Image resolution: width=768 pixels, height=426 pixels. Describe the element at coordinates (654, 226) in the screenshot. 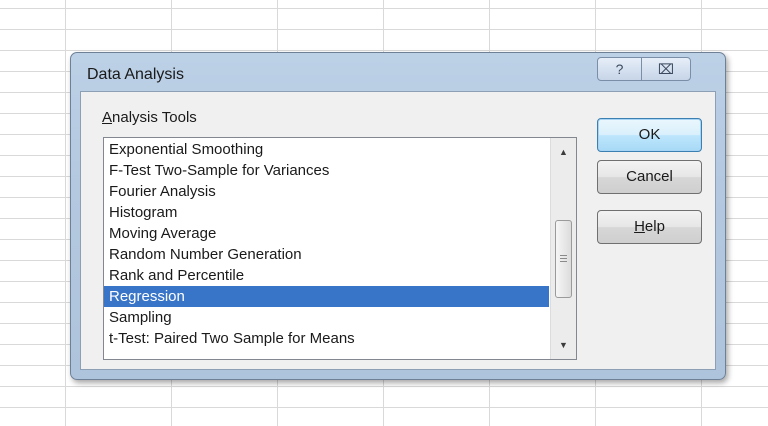

I see `help-button-label: elp` at that location.